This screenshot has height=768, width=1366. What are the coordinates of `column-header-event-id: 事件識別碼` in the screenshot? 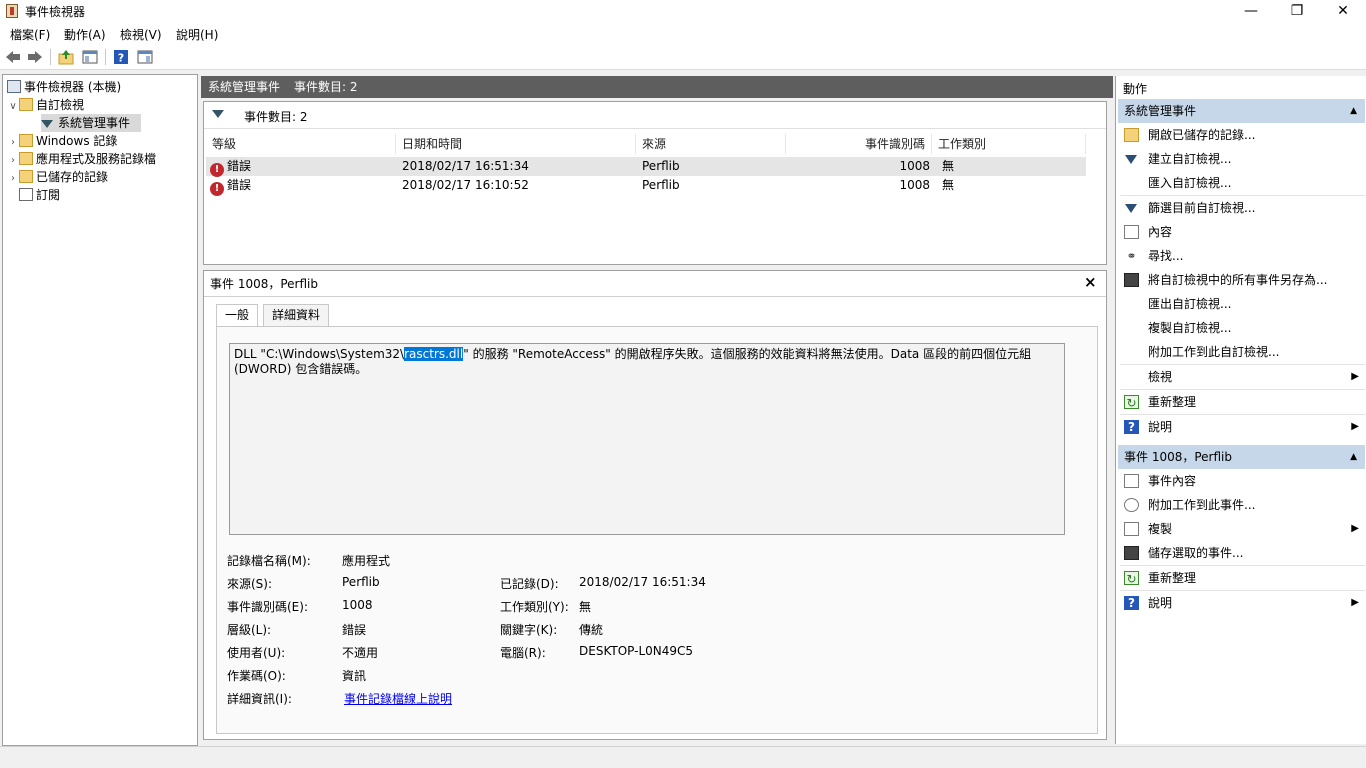 It's located at (859, 144).